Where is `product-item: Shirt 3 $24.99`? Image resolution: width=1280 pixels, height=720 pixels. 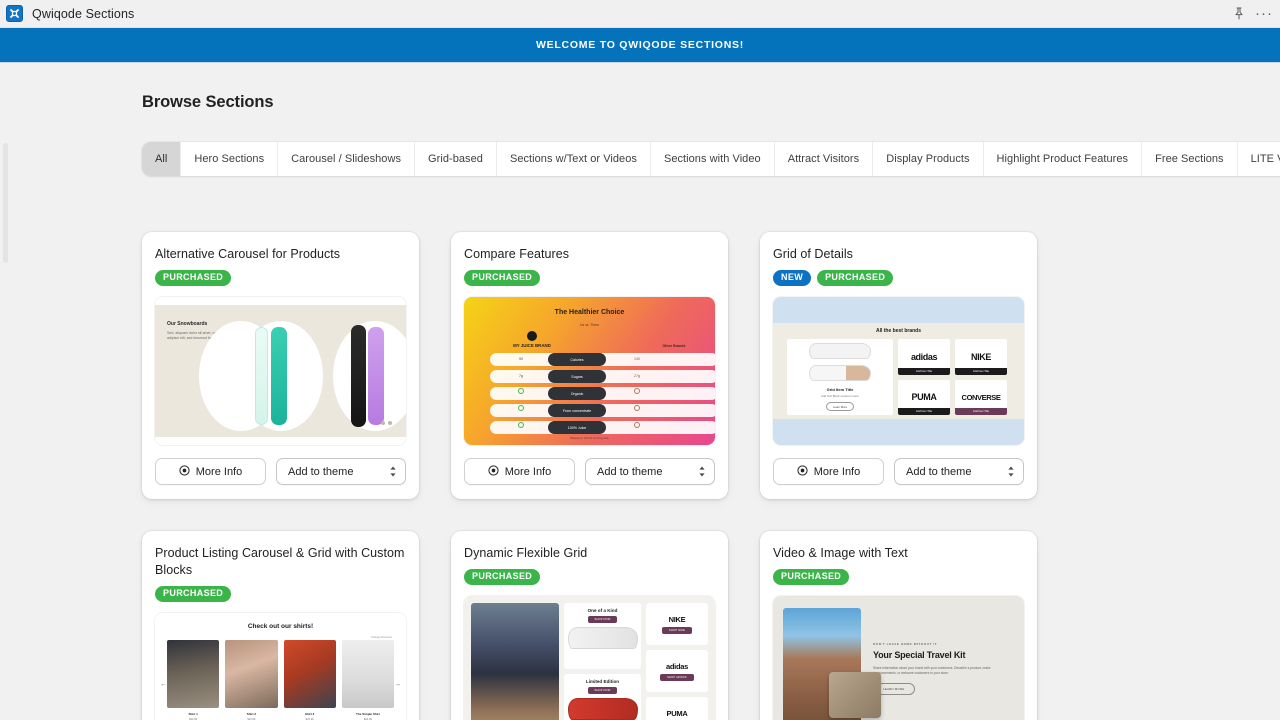
product-item: Shirt 3 $24.99 is located at coordinates (309, 680).